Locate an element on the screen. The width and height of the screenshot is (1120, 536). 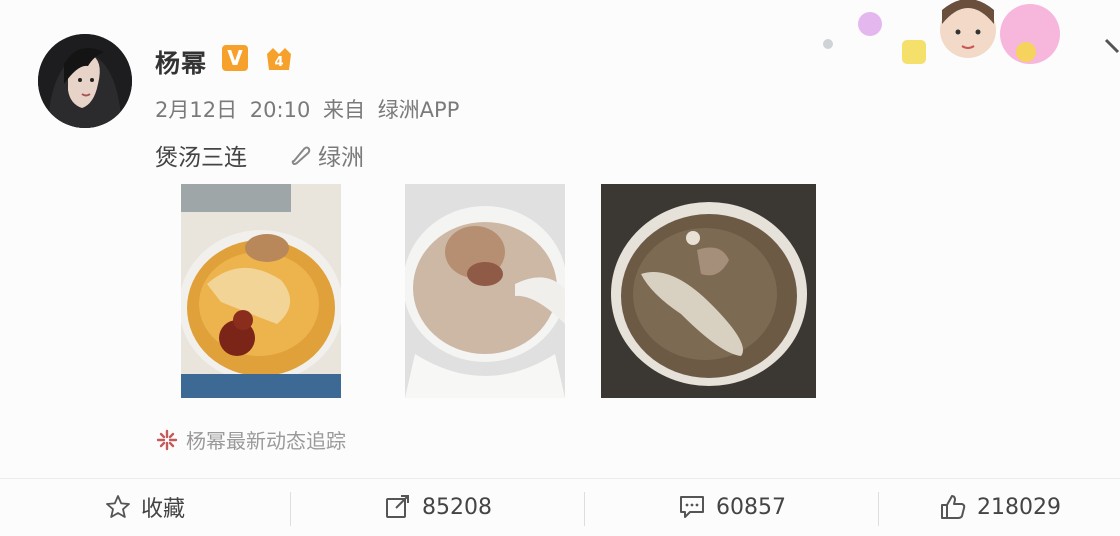
username: 杨幂 is located at coordinates (181, 62).